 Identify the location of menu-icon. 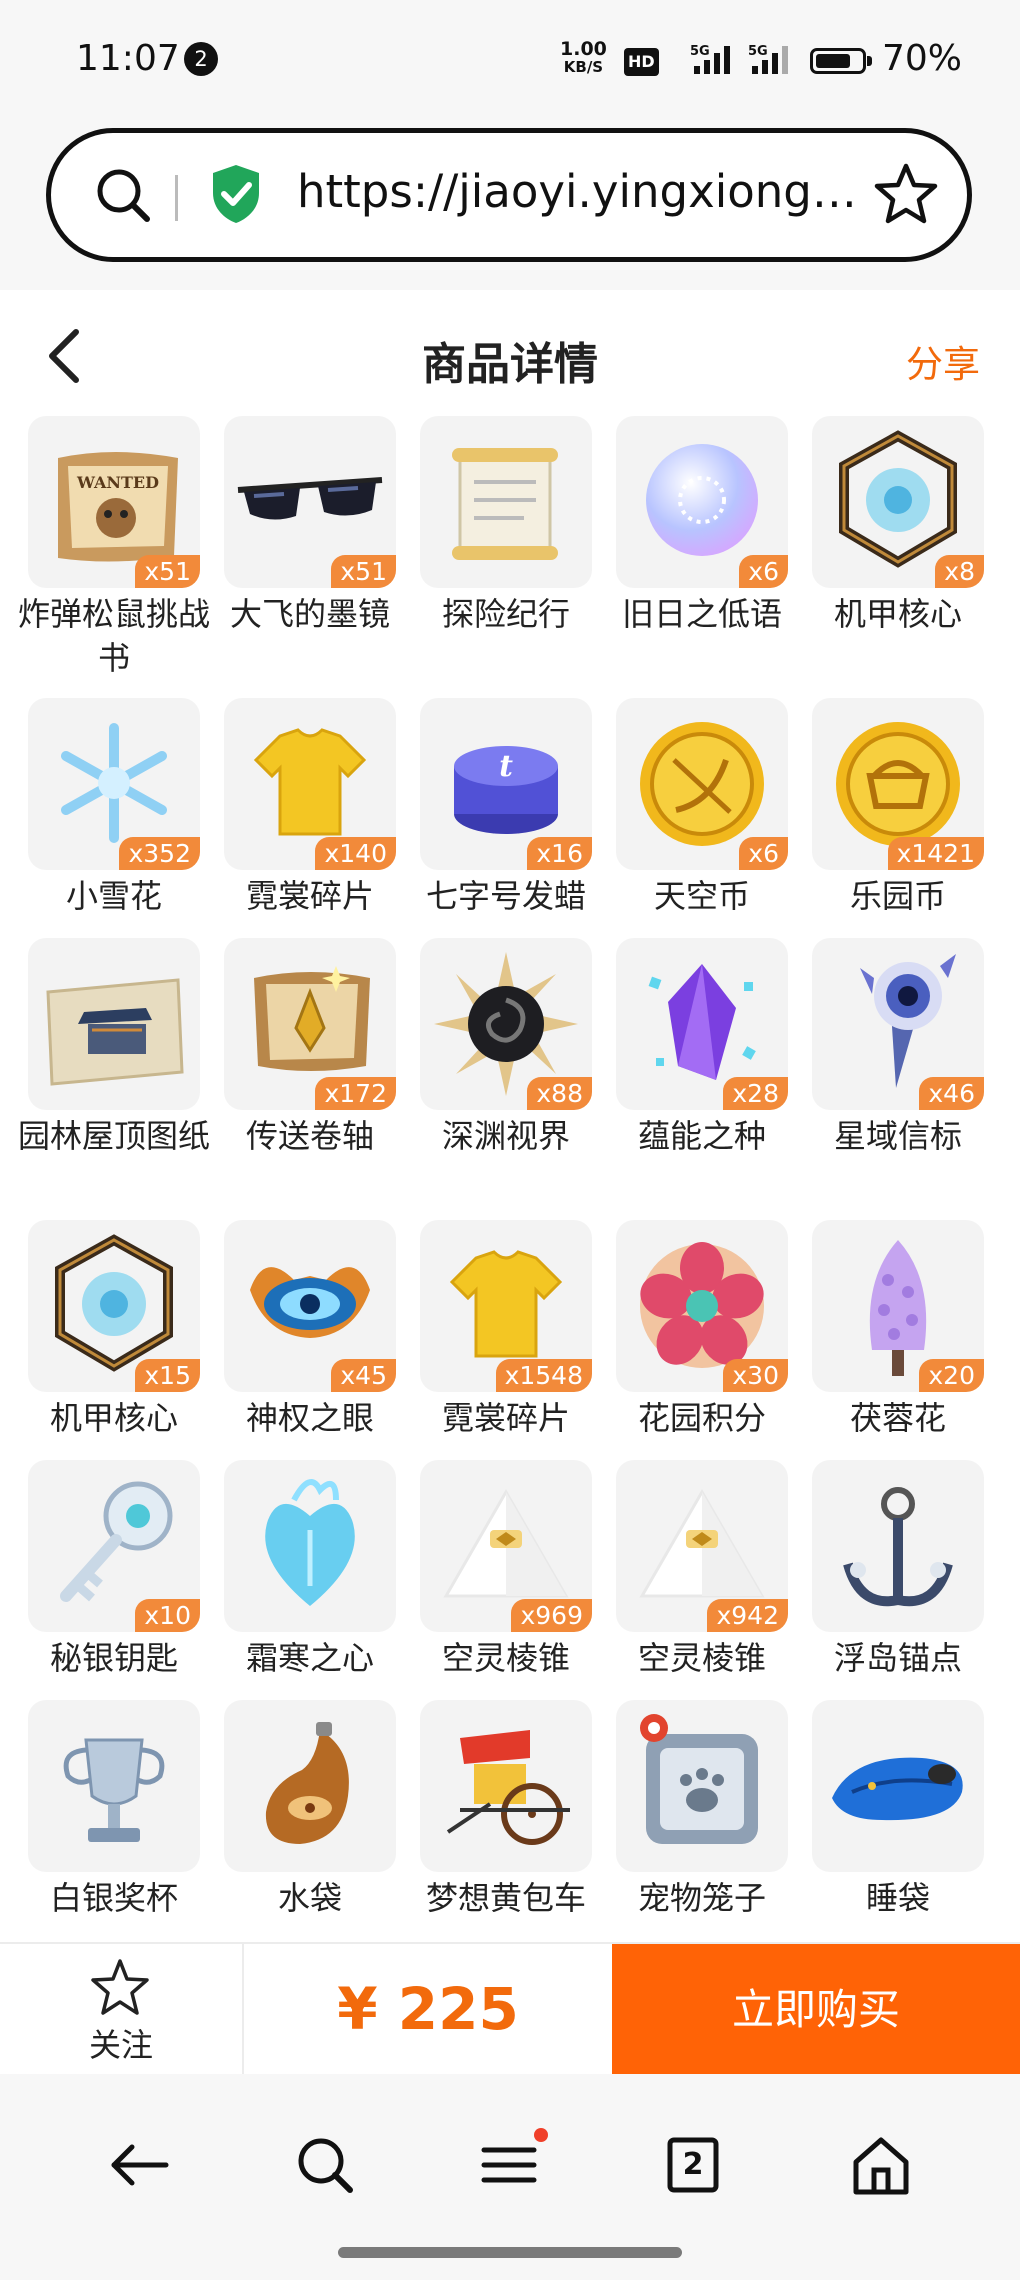
(509, 2165).